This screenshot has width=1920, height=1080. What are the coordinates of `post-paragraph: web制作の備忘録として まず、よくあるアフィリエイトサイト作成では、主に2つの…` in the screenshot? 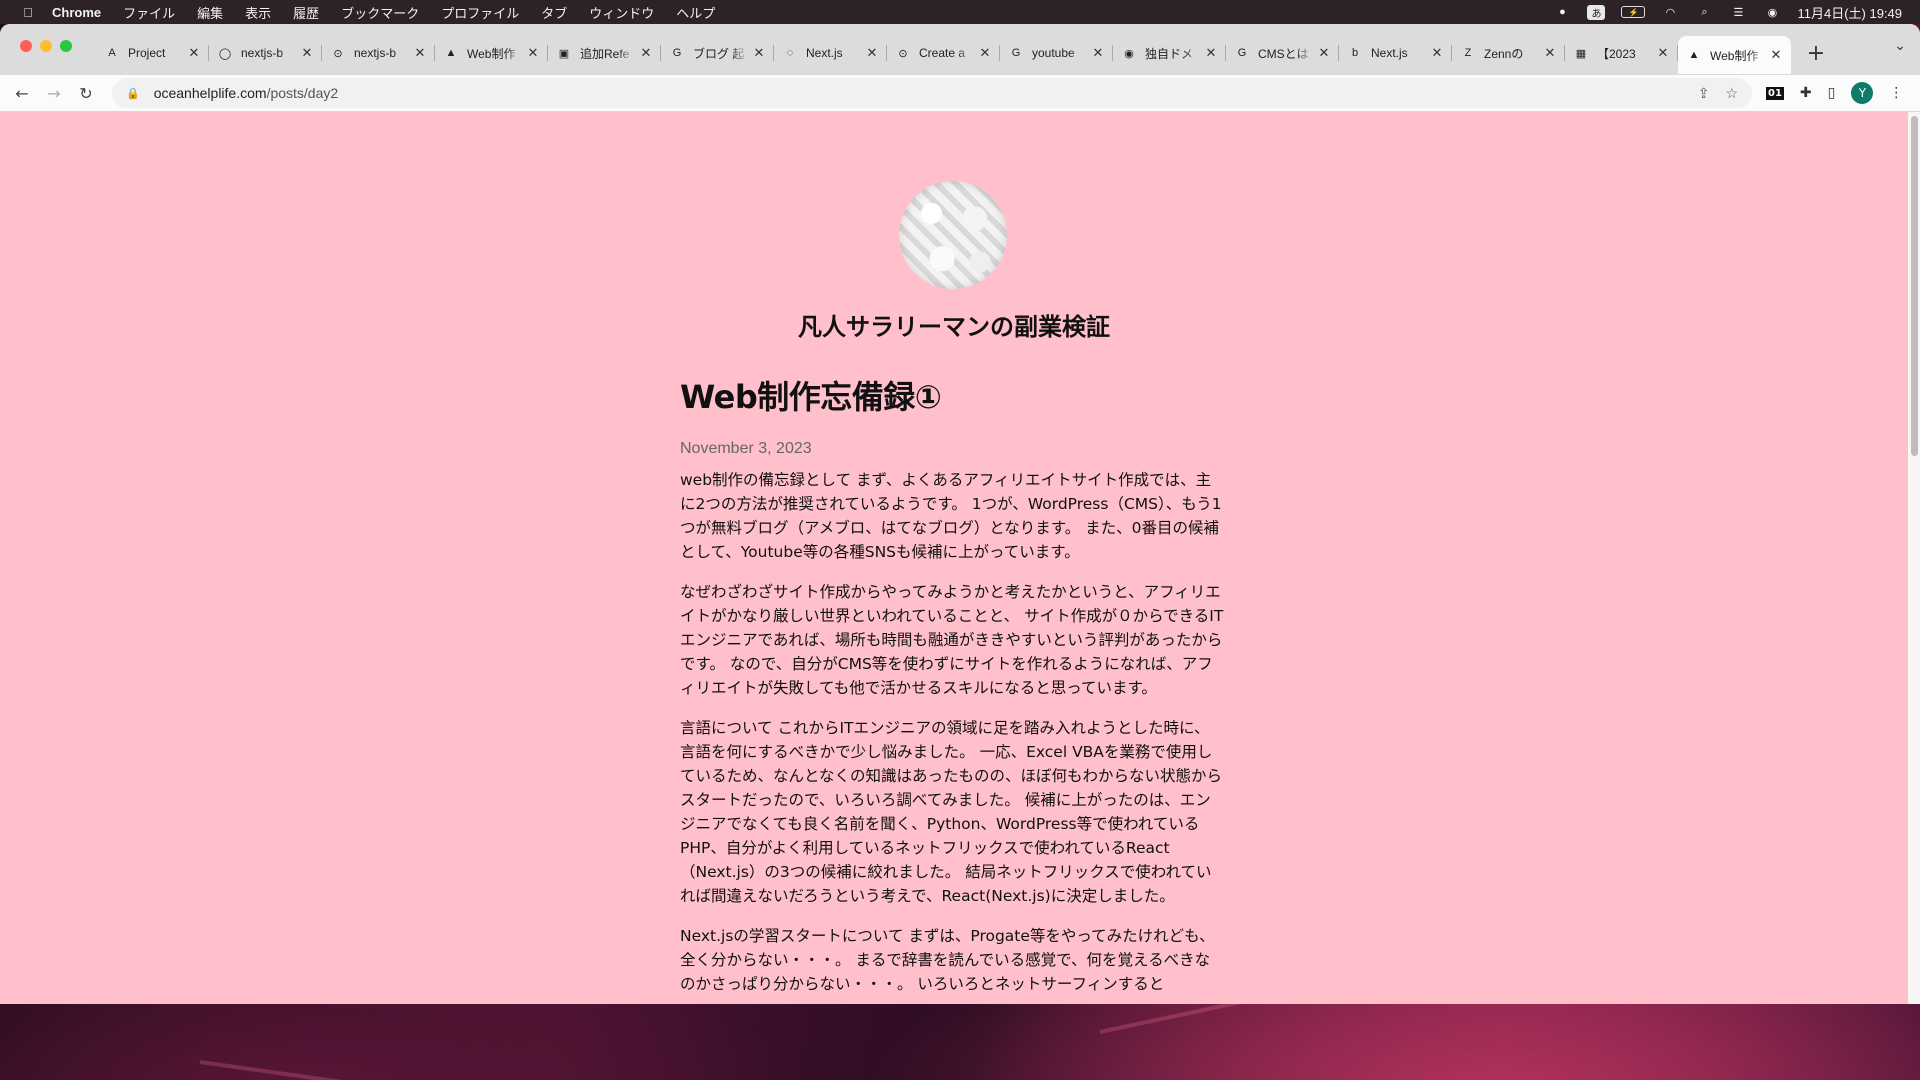 It's located at (951, 516).